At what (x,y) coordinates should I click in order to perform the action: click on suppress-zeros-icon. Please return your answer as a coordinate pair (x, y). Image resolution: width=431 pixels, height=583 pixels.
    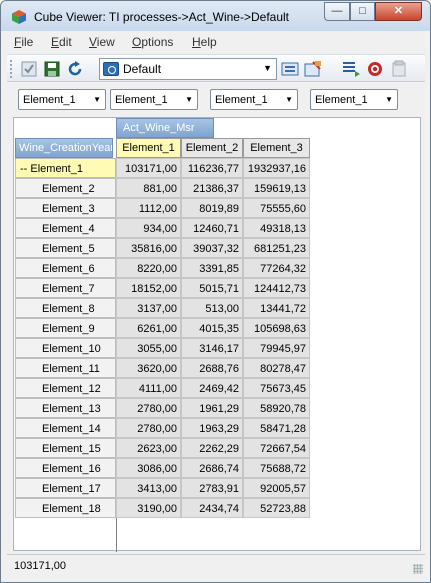
    Looking at the image, I should click on (351, 69).